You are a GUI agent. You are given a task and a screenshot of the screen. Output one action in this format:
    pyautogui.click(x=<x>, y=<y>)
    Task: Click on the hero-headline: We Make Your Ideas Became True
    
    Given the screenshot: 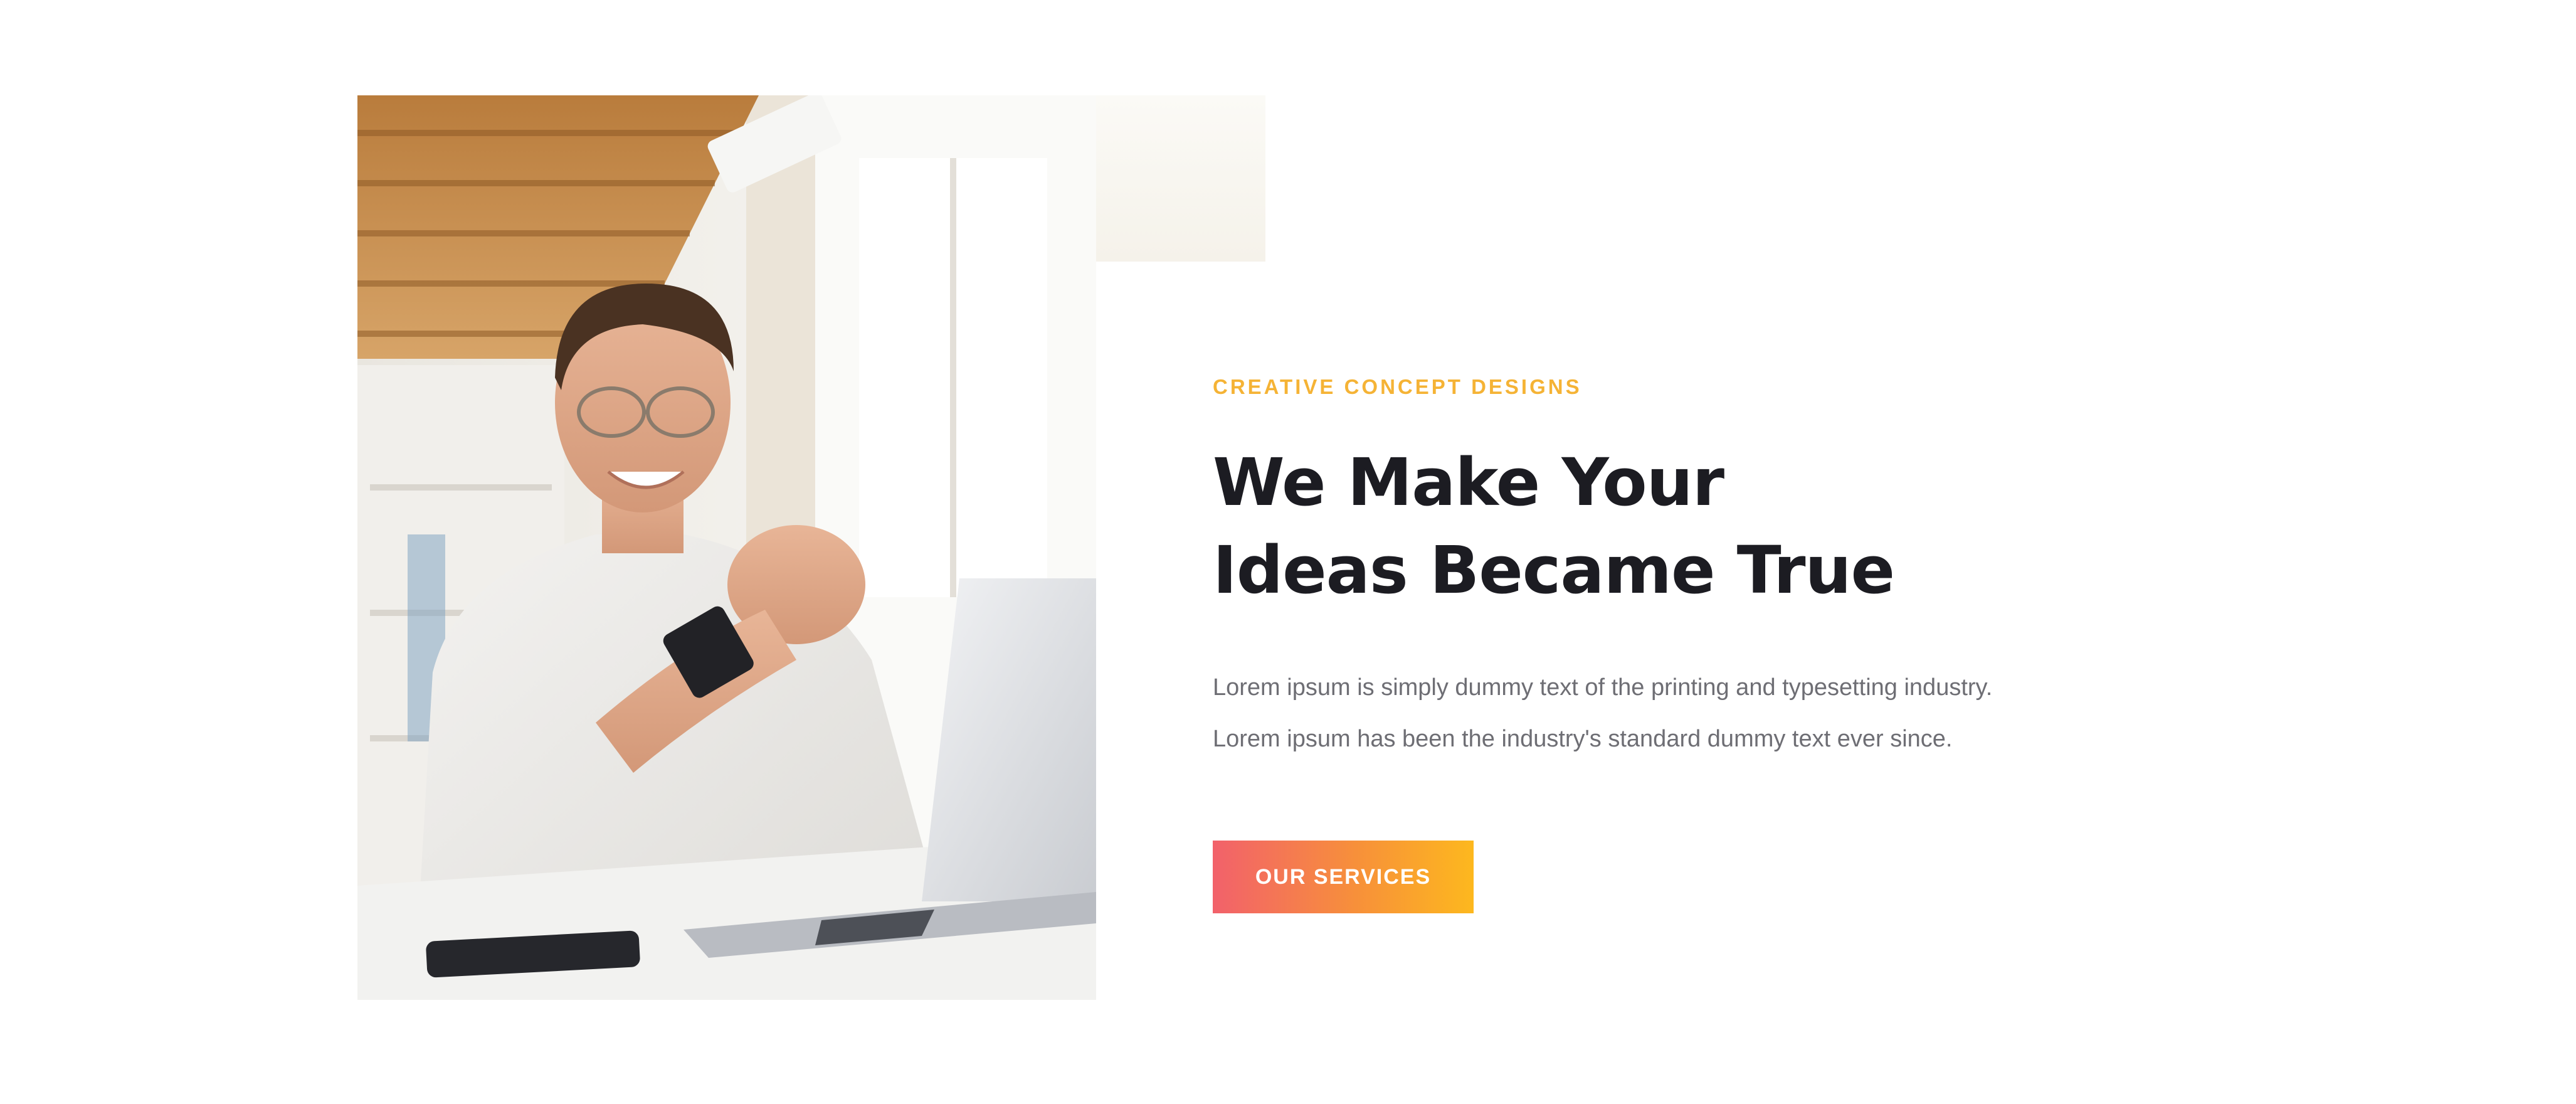 What is the action you would take?
    pyautogui.click(x=1714, y=526)
    